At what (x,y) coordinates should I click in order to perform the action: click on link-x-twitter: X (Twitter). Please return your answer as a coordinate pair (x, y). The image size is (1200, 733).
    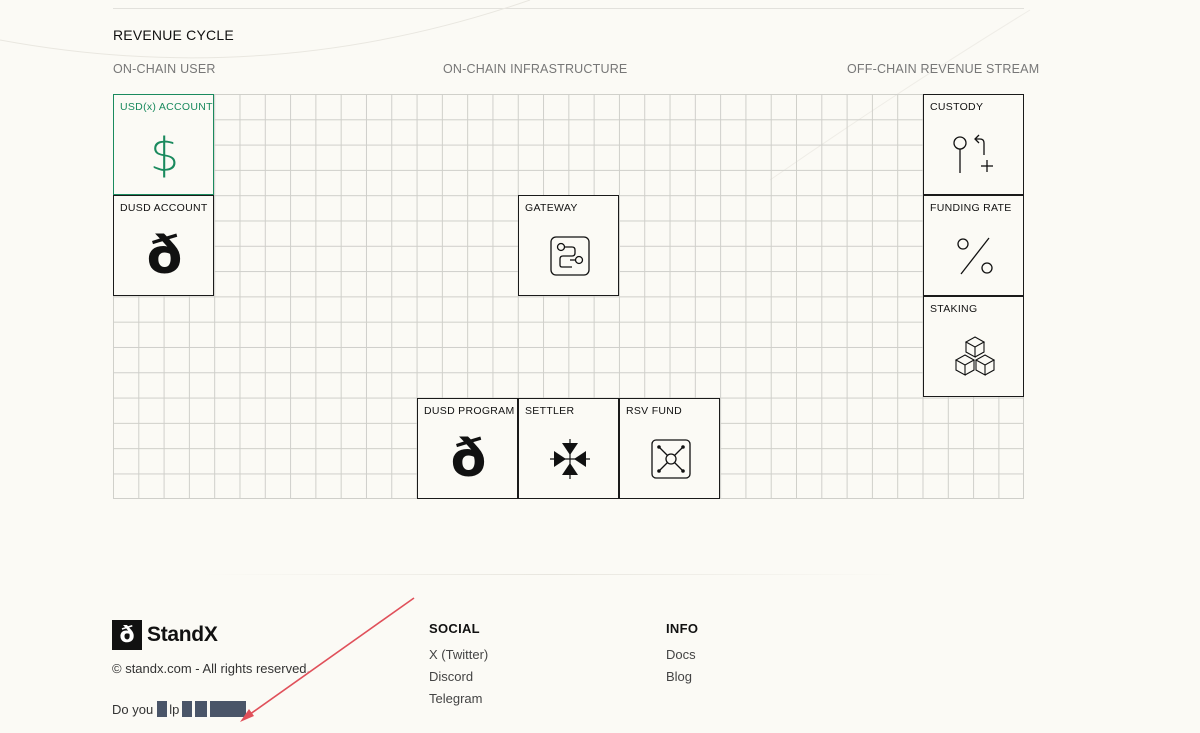
    Looking at the image, I should click on (458, 654).